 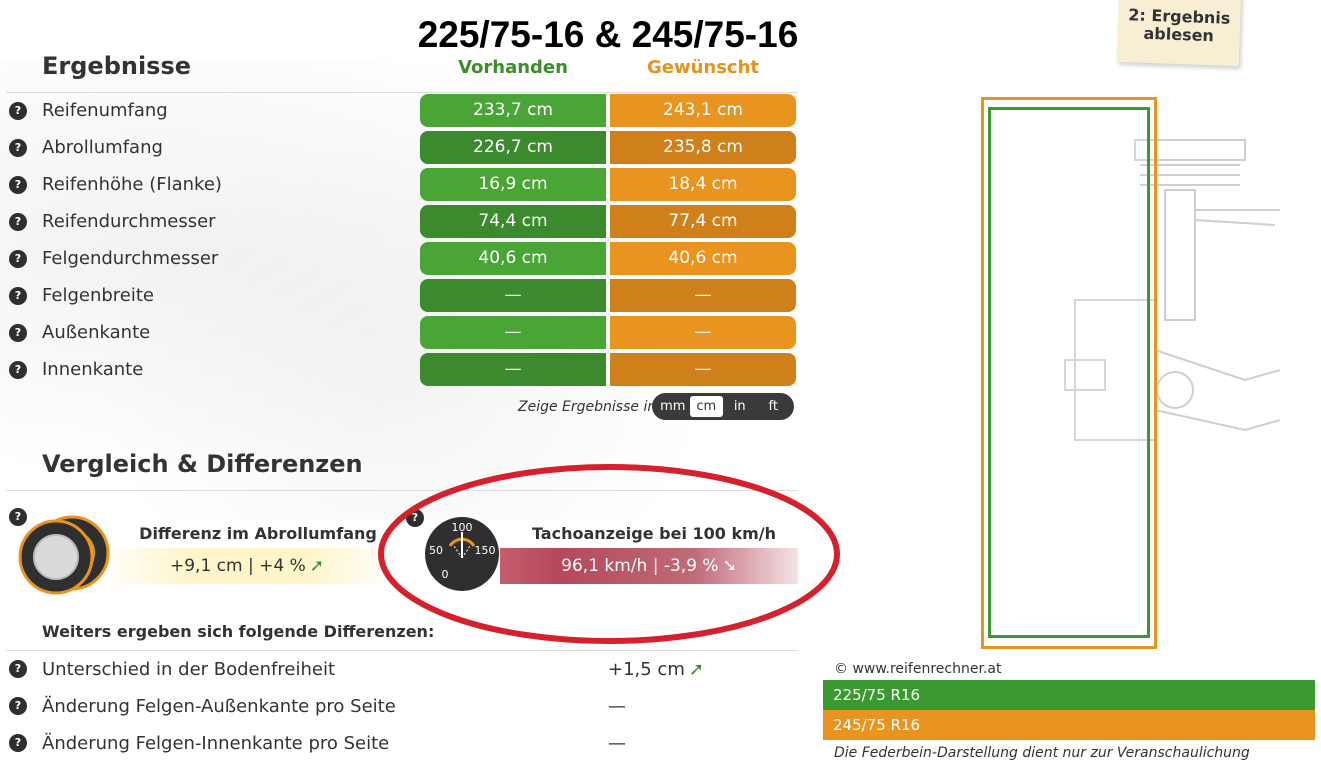 I want to click on rolling-circumference-diff: +9,1 cm | +4 % ➚, so click(x=247, y=566).